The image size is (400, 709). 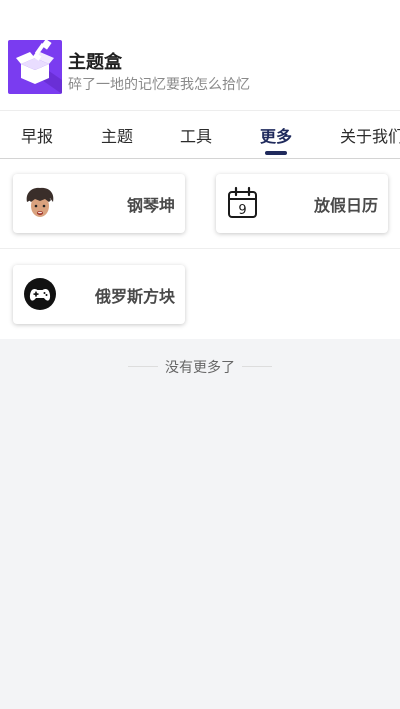 What do you see at coordinates (99, 203) in the screenshot?
I see `card-piano-kun: 钢琴坤` at bounding box center [99, 203].